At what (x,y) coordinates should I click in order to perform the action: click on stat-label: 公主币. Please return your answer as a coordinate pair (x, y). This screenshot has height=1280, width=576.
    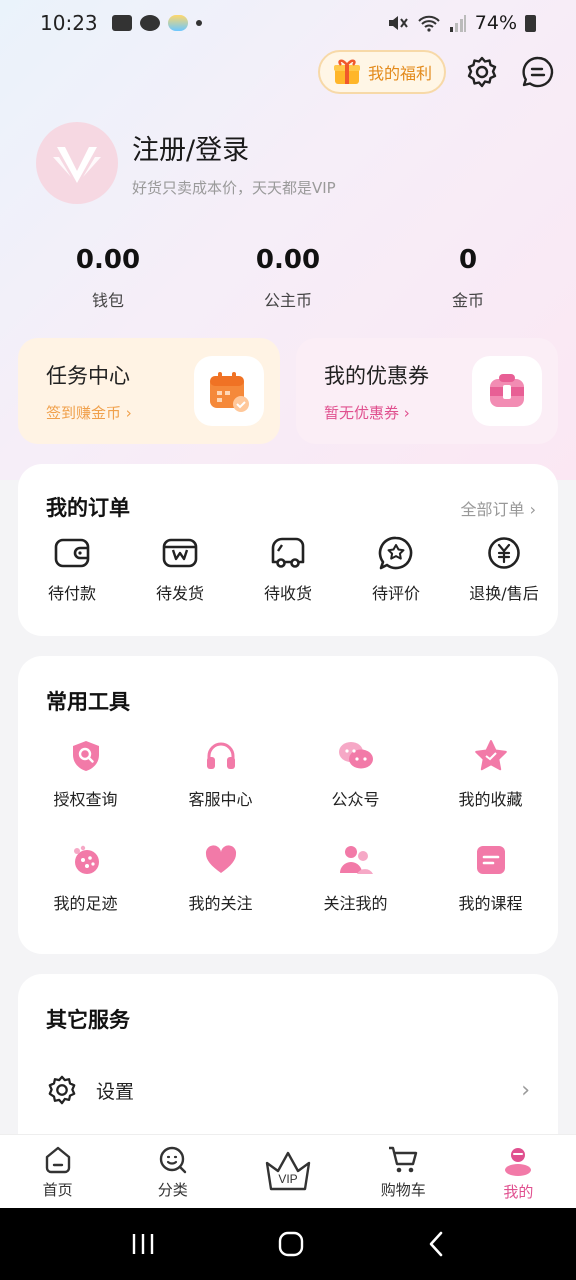
    Looking at the image, I should click on (287, 300).